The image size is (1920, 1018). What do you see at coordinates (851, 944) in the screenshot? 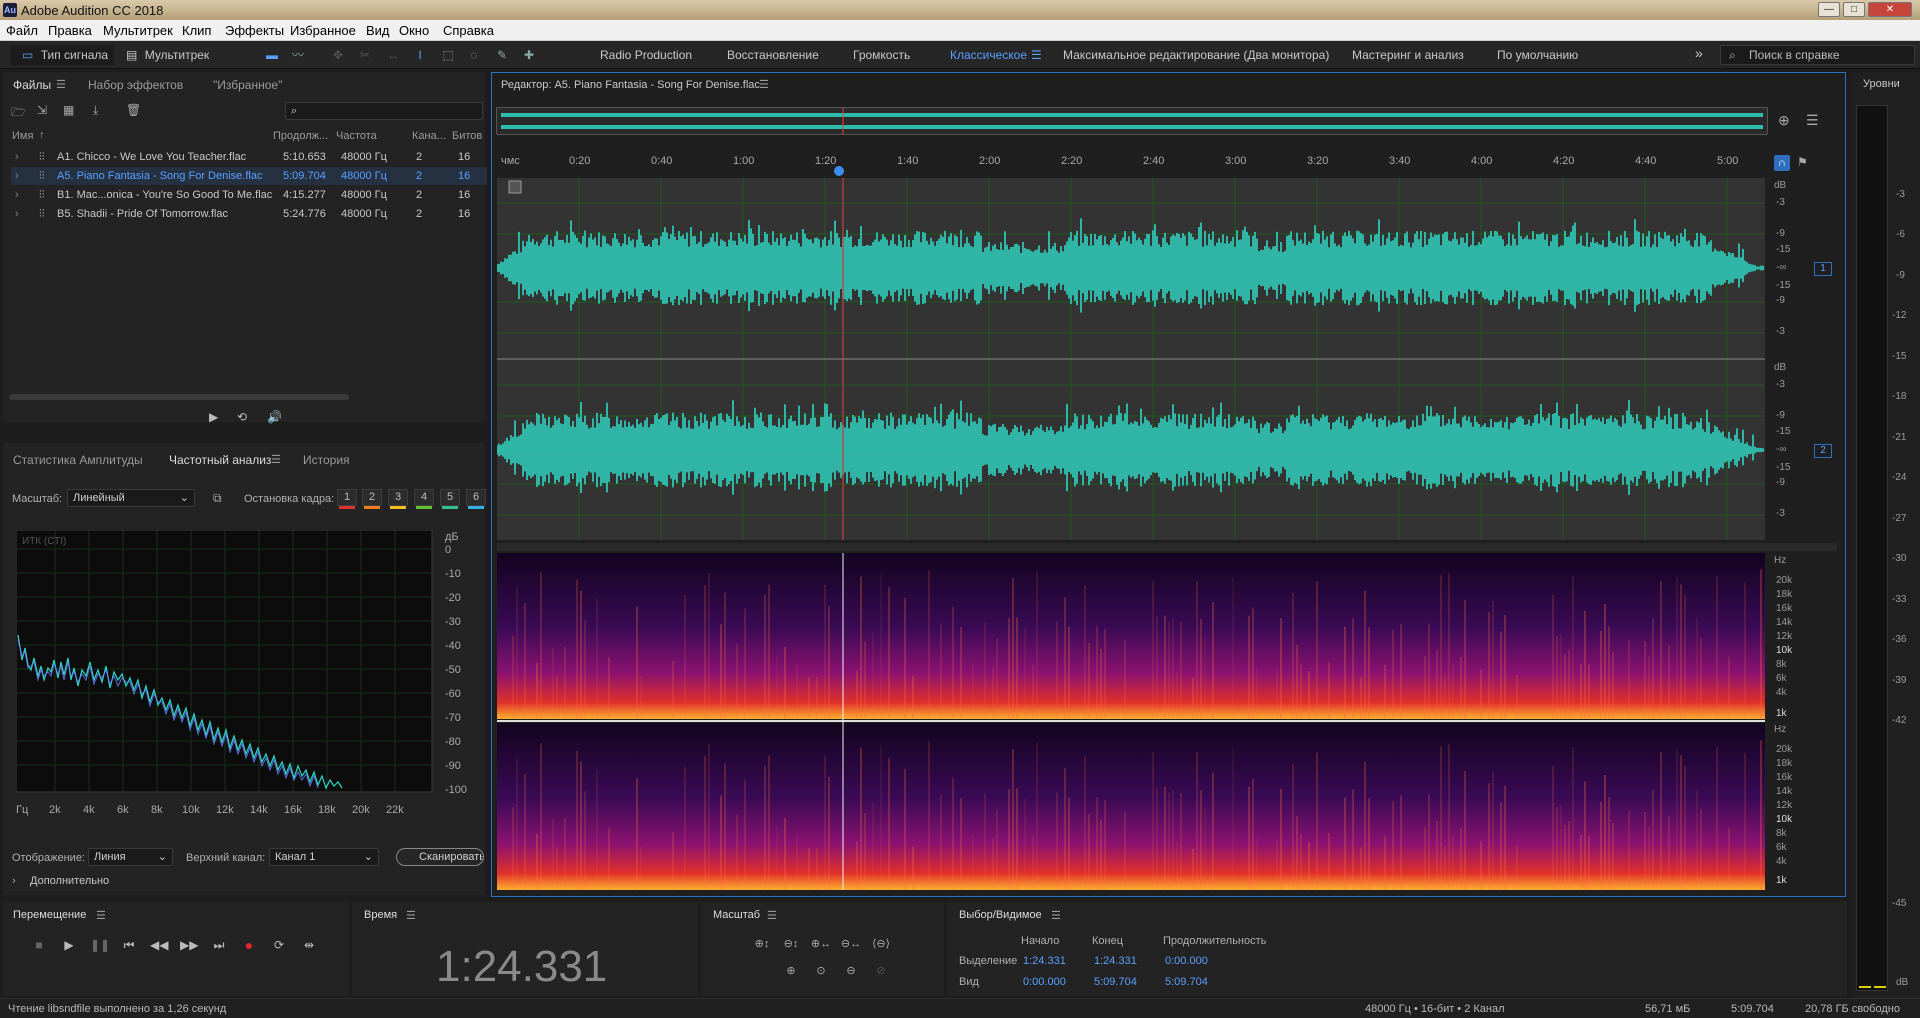
I see `zoom-out-time-icon: ⊖↔` at bounding box center [851, 944].